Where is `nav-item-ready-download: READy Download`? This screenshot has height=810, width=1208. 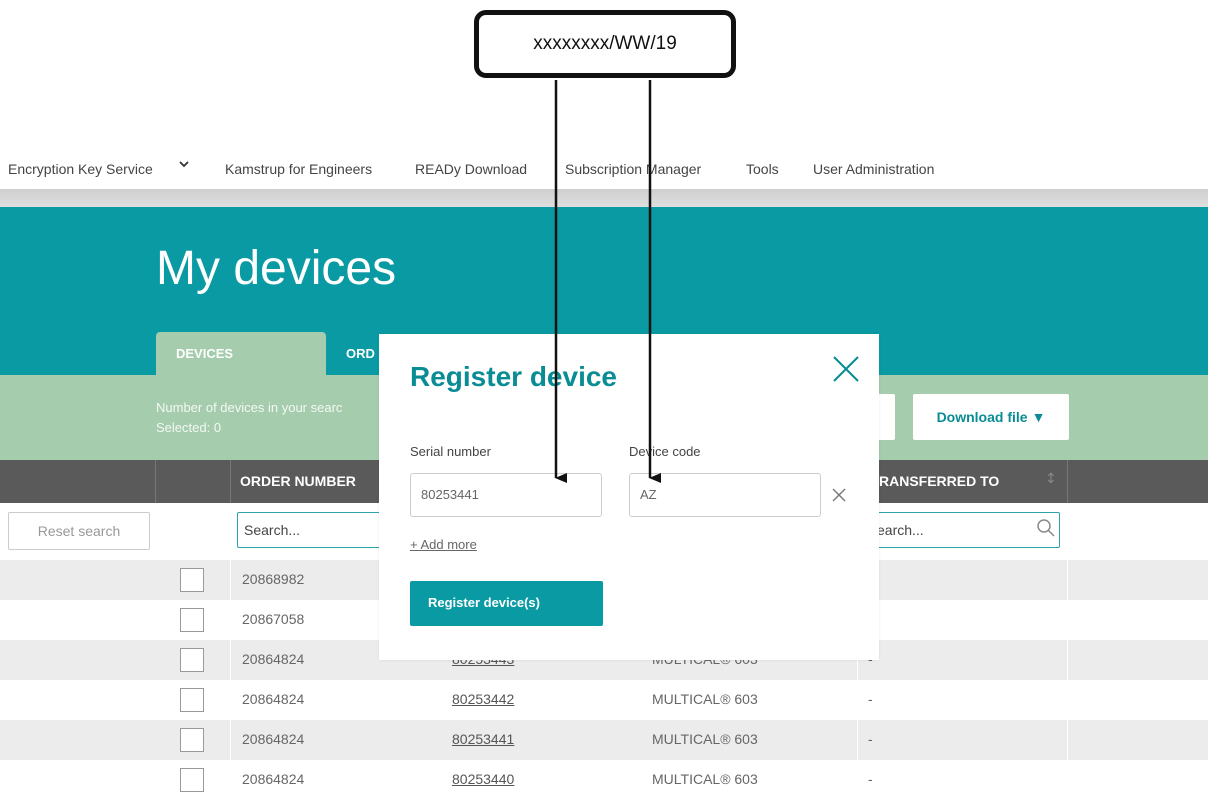 nav-item-ready-download: READy Download is located at coordinates (471, 169).